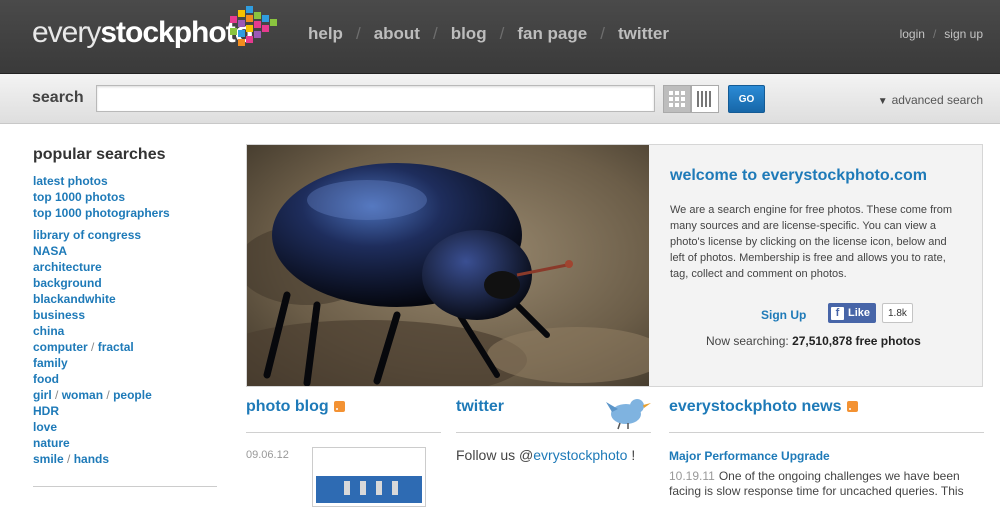  What do you see at coordinates (552, 33) in the screenshot?
I see `nav-fan-page: fan page` at bounding box center [552, 33].